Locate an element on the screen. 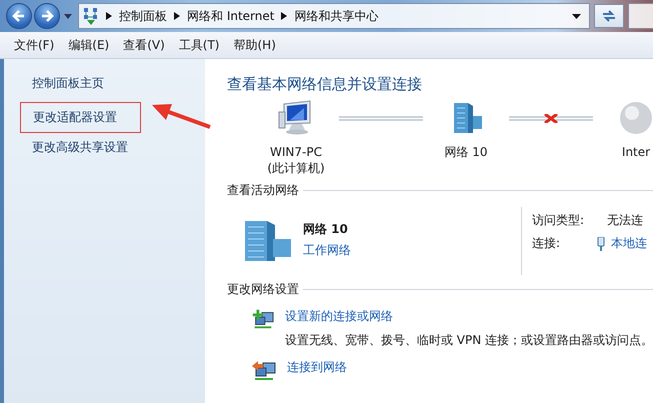 The width and height of the screenshot is (653, 403). task-link: 设置新的连接或网络 is located at coordinates (468, 316).